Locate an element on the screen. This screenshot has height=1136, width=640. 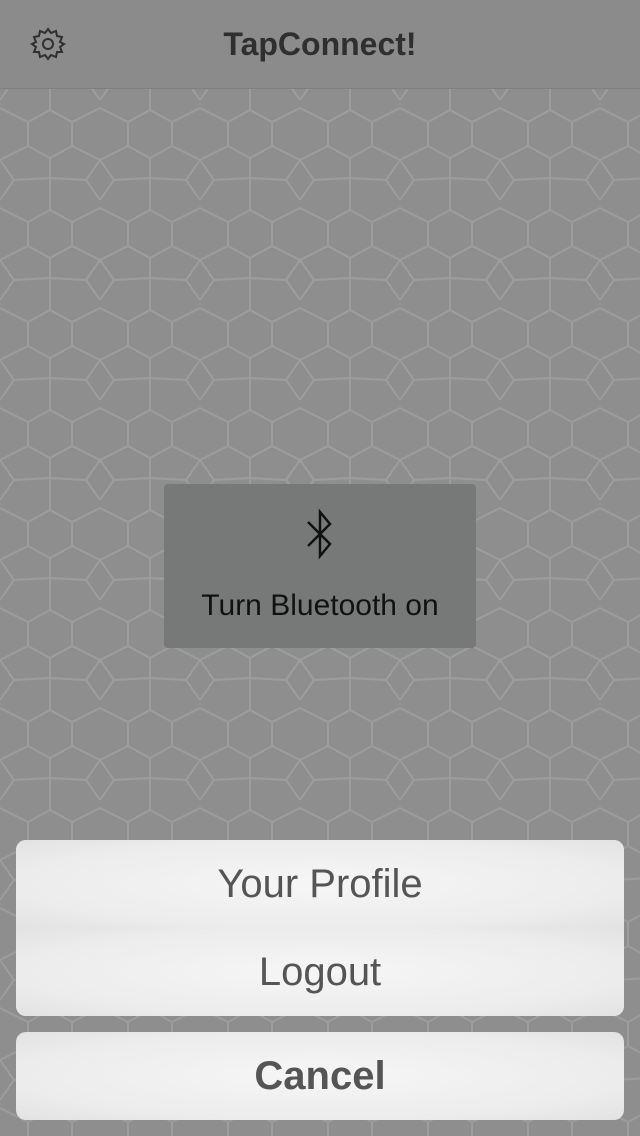
action-sheet: Your Profile Logout is located at coordinates (320, 928).